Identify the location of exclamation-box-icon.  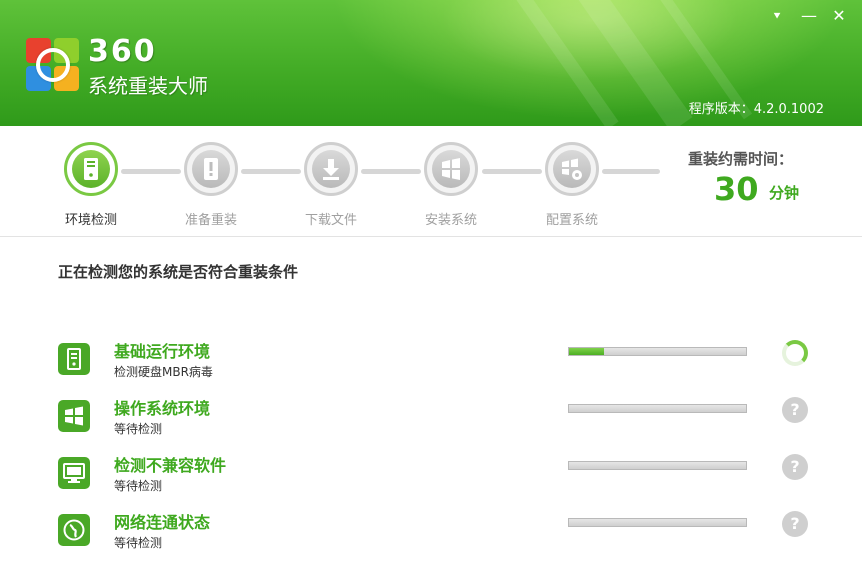
(211, 169).